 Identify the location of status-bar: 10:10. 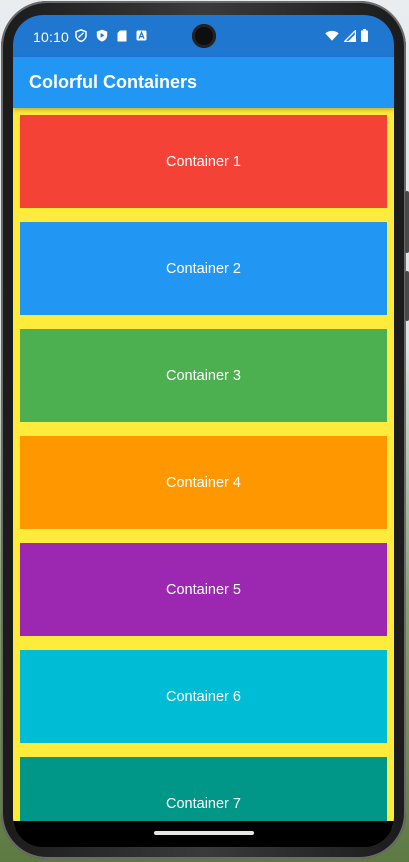
(203, 36).